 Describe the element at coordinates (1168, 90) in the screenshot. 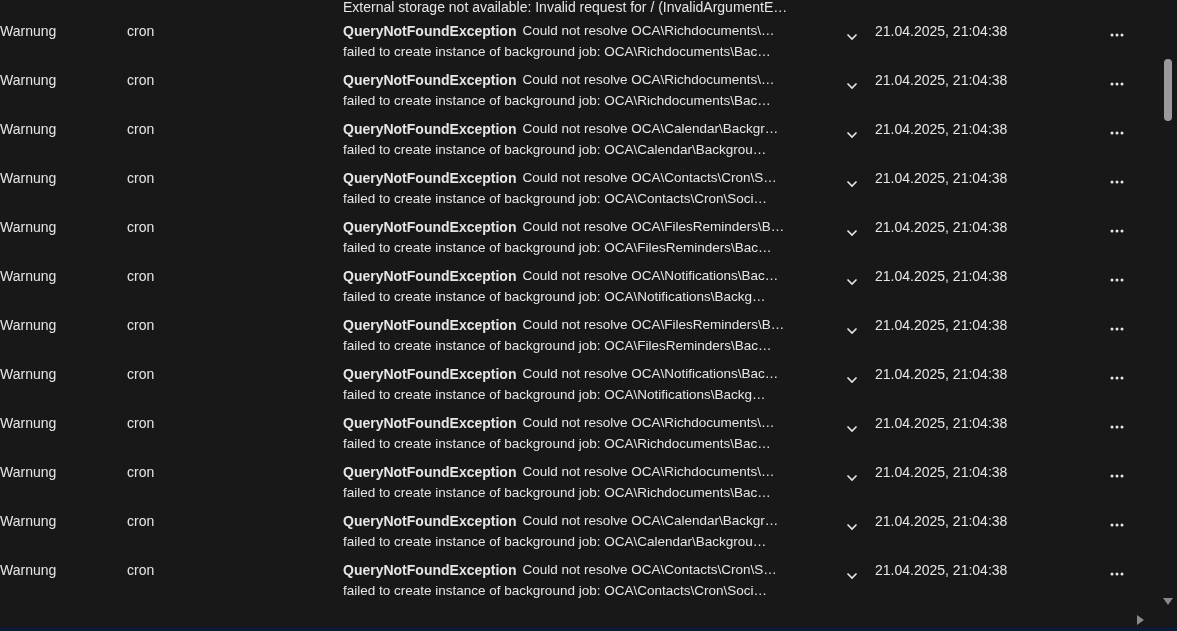

I see `scrollbar-thumb` at that location.